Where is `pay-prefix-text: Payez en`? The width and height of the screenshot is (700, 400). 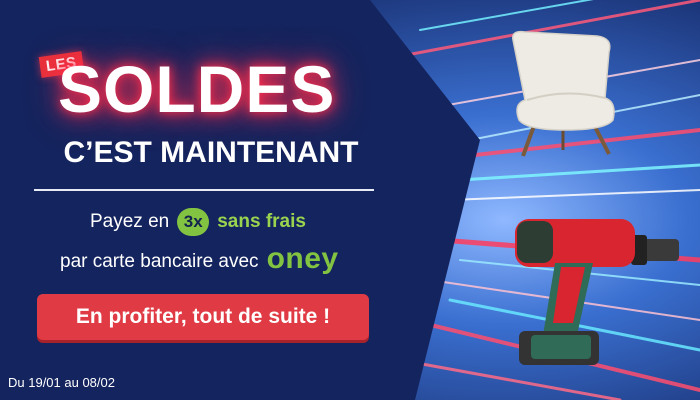
pay-prefix-text: Payez en is located at coordinates (130, 221).